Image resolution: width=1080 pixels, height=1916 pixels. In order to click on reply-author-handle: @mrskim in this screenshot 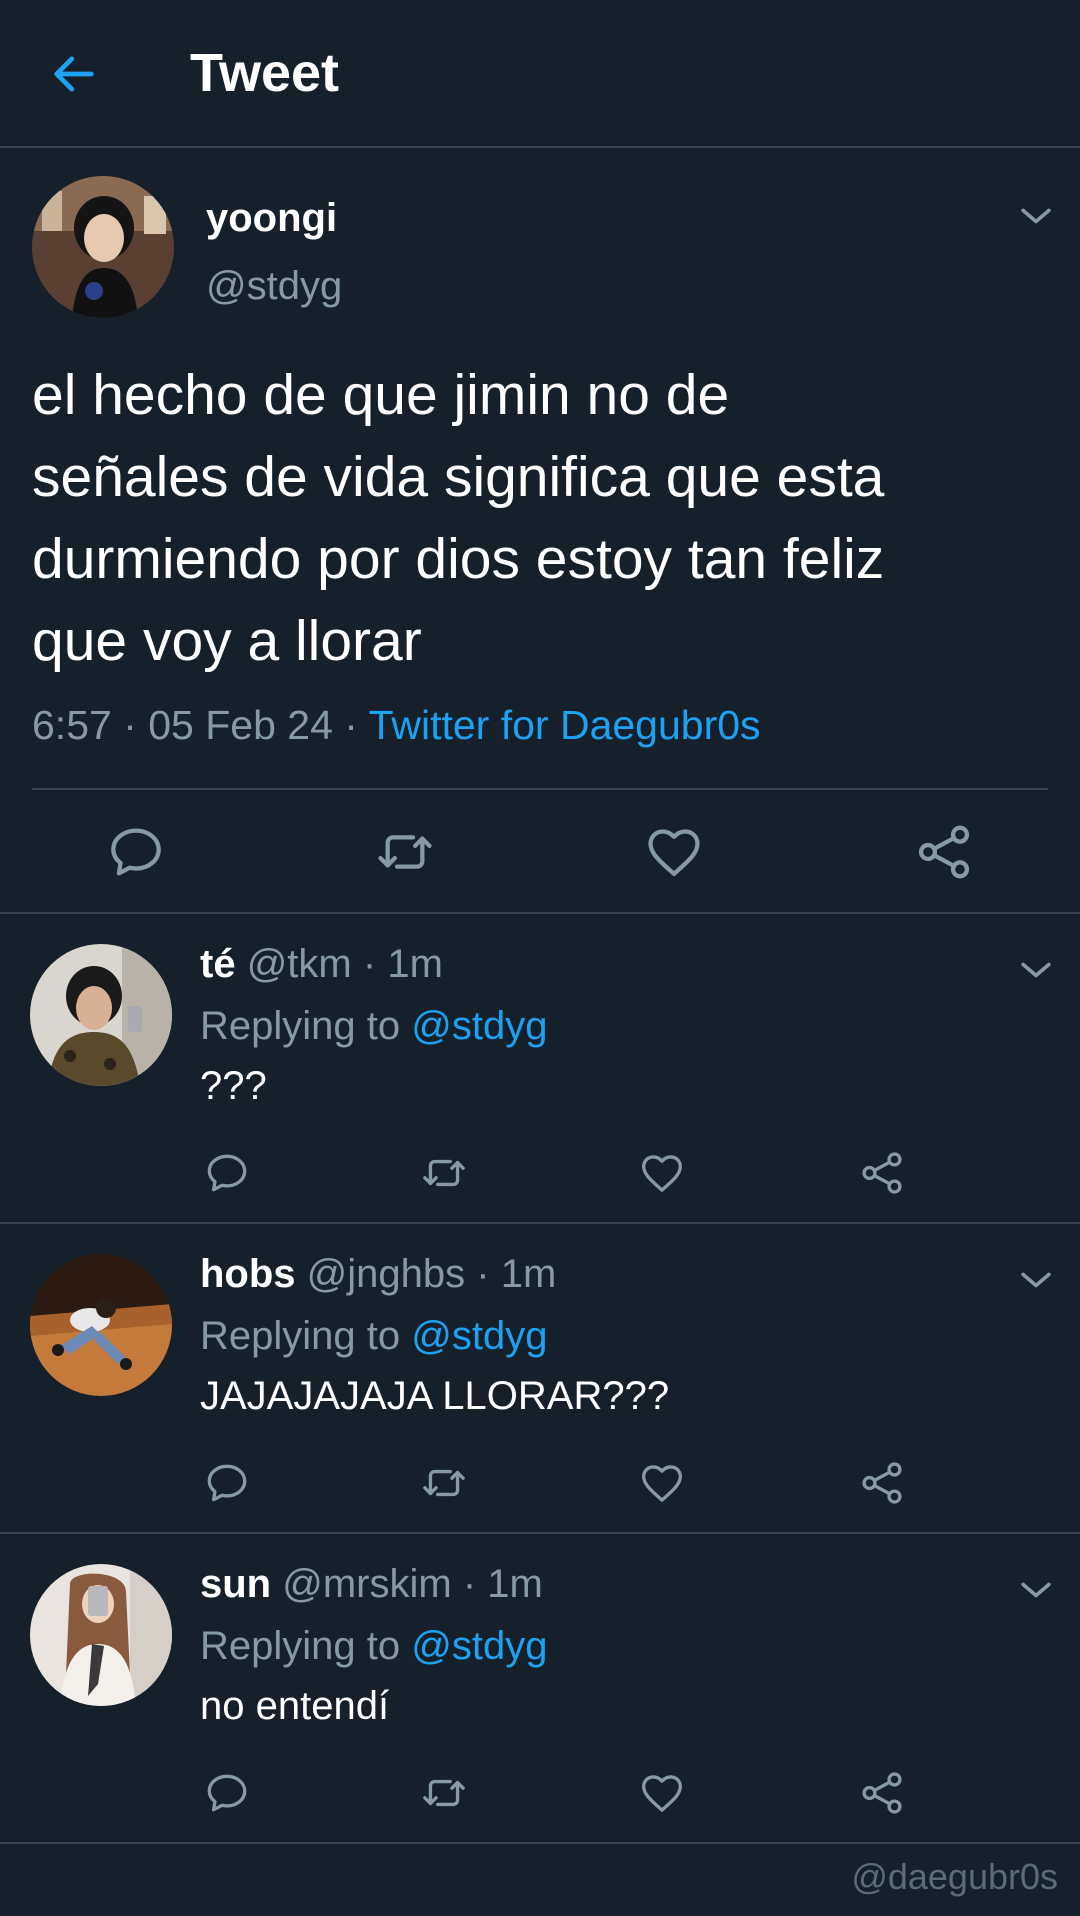, I will do `click(366, 1584)`.